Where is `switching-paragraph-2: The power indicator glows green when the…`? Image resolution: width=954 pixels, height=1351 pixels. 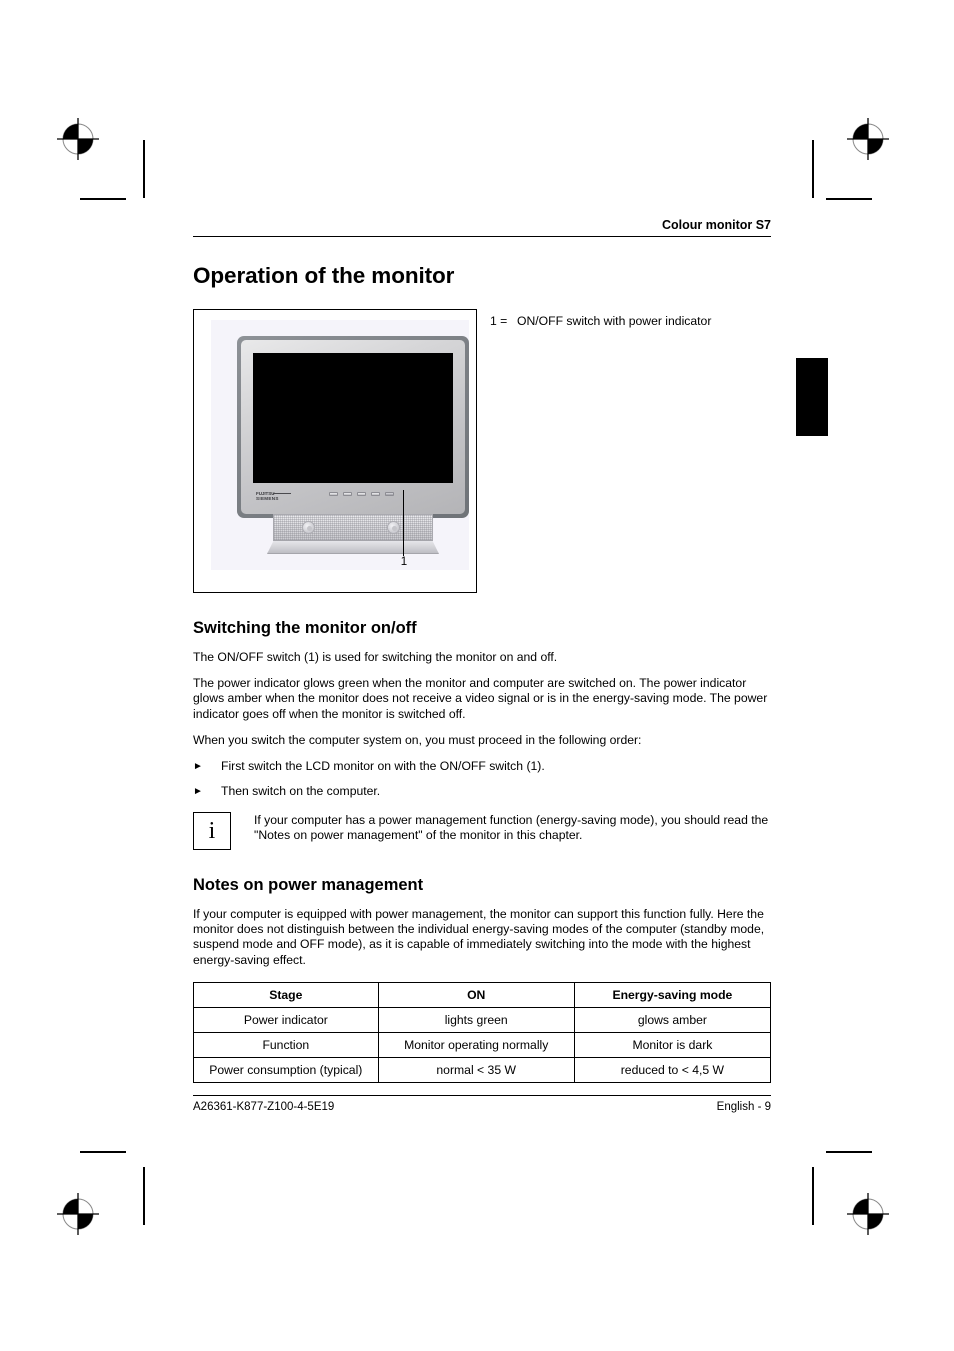
switching-paragraph-2: The power indicator glows green when the… is located at coordinates (480, 698).